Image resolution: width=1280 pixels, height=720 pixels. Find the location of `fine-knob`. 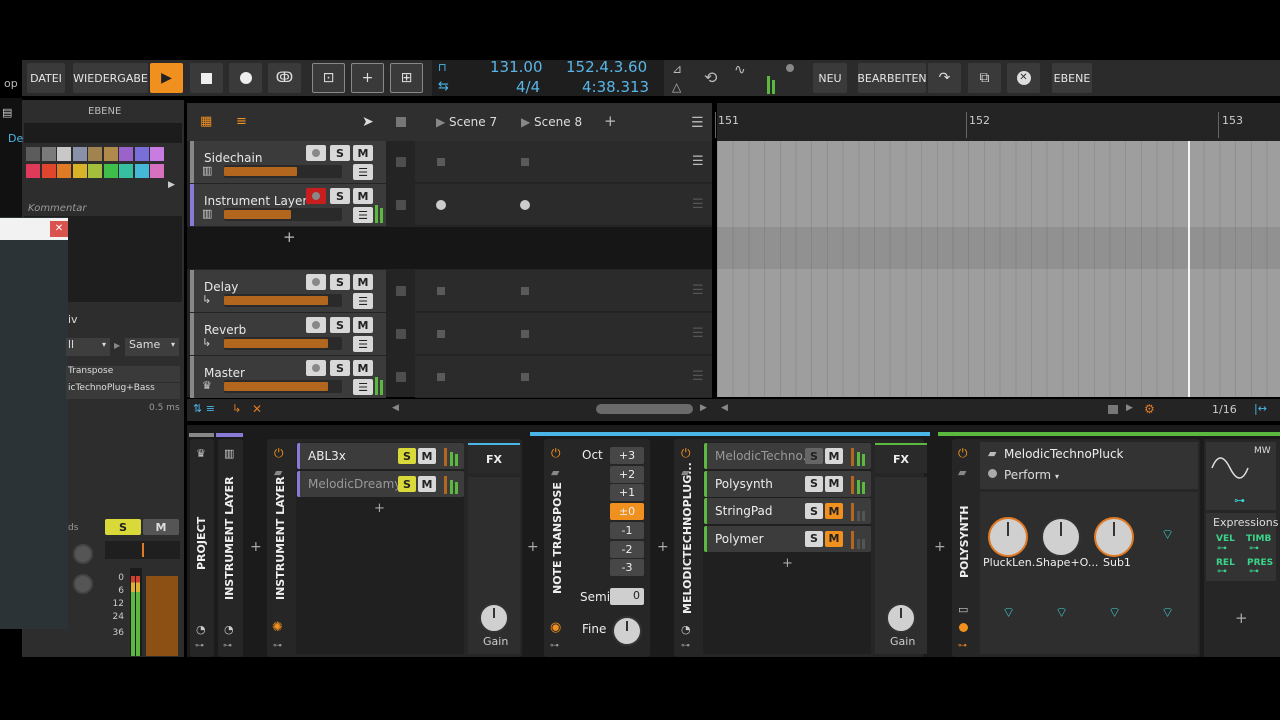

fine-knob is located at coordinates (627, 631).